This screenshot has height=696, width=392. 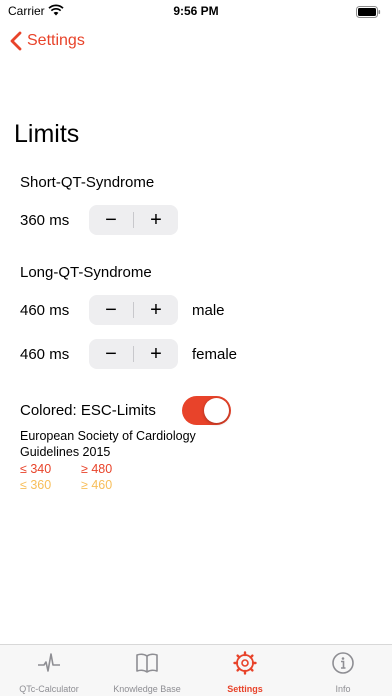 What do you see at coordinates (45, 310) in the screenshot?
I see `long-qt-male-value: 460 ms` at bounding box center [45, 310].